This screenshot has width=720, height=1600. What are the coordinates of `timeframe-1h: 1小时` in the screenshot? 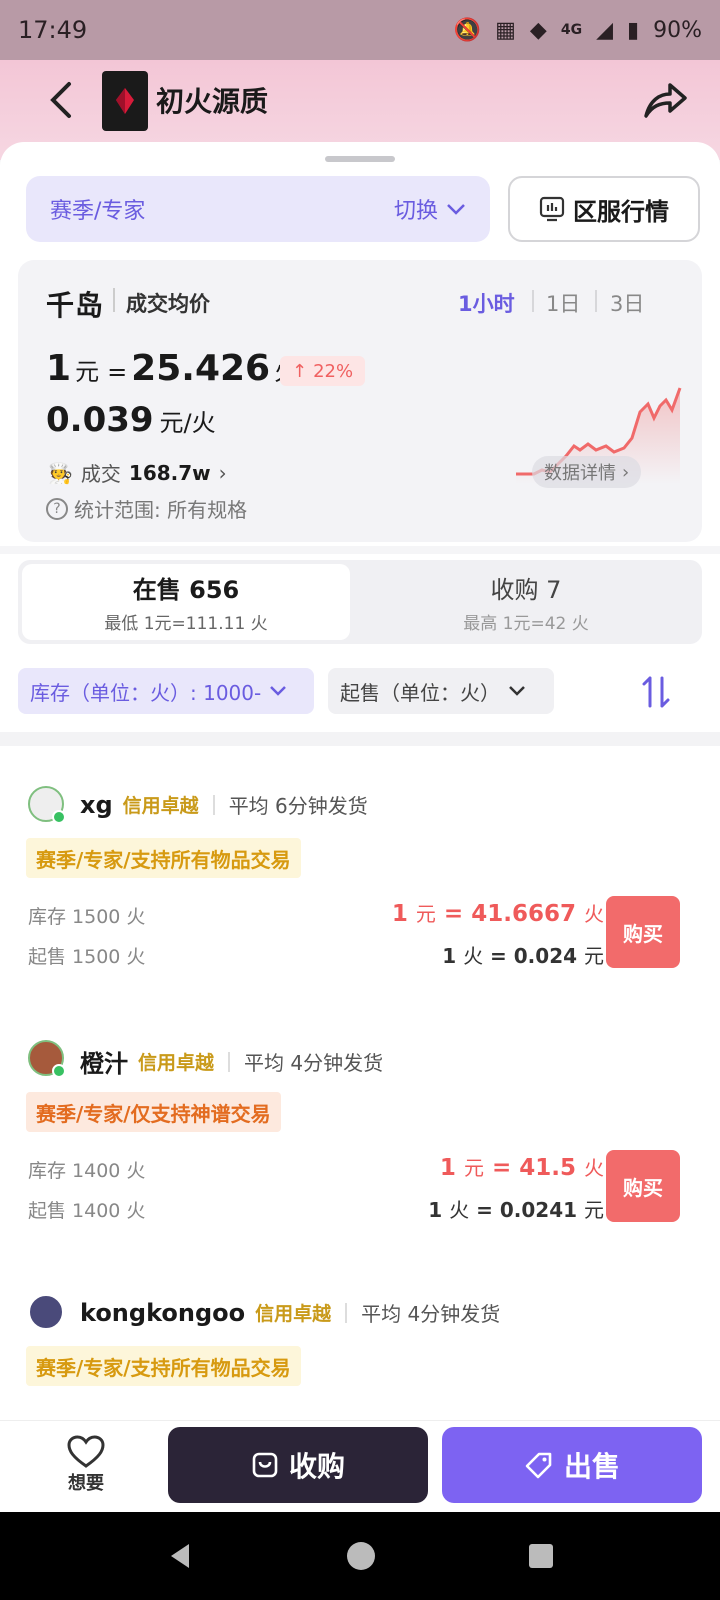 It's located at (486, 303).